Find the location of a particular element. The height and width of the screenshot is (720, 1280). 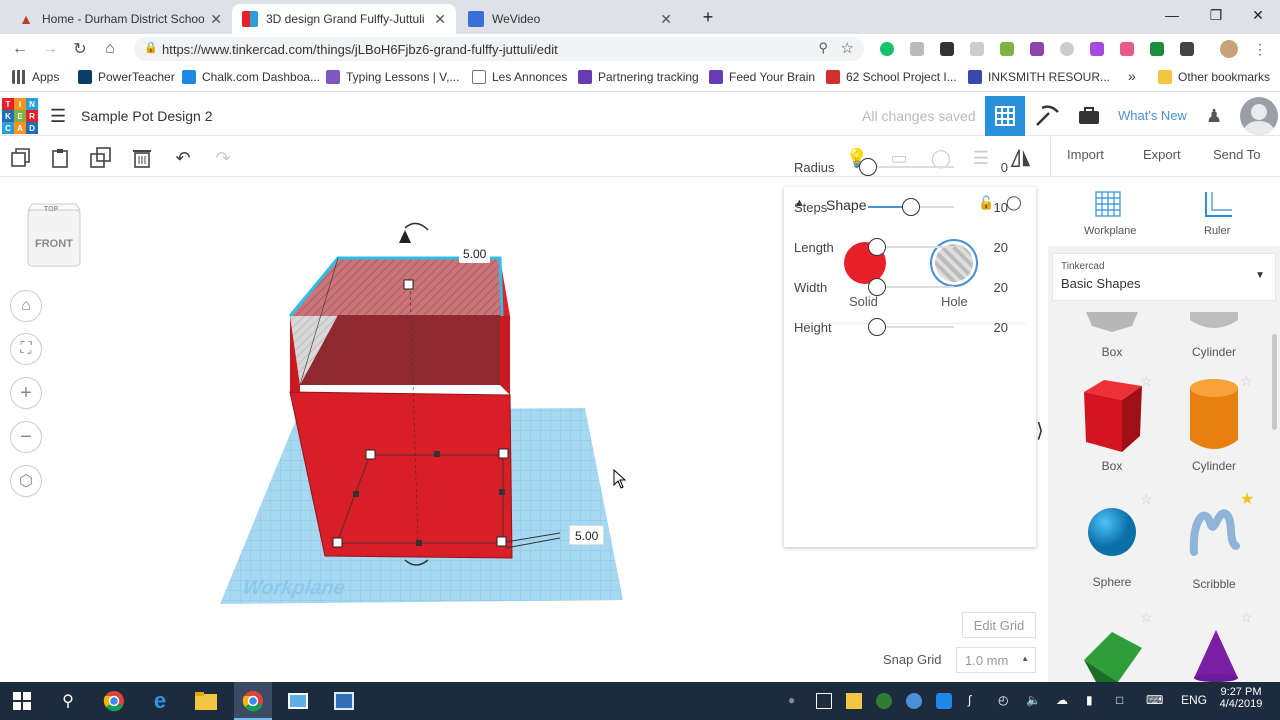

volume-icon: 🔈 is located at coordinates (1033, 700).